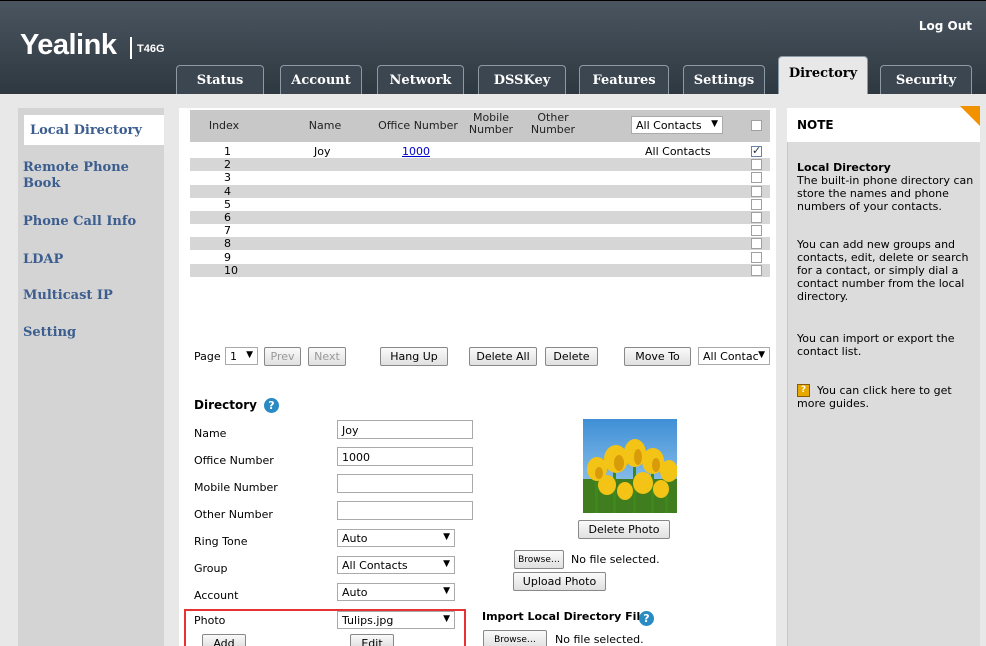  What do you see at coordinates (559, 581) in the screenshot?
I see `upload-photo-button: Upload Photo` at bounding box center [559, 581].